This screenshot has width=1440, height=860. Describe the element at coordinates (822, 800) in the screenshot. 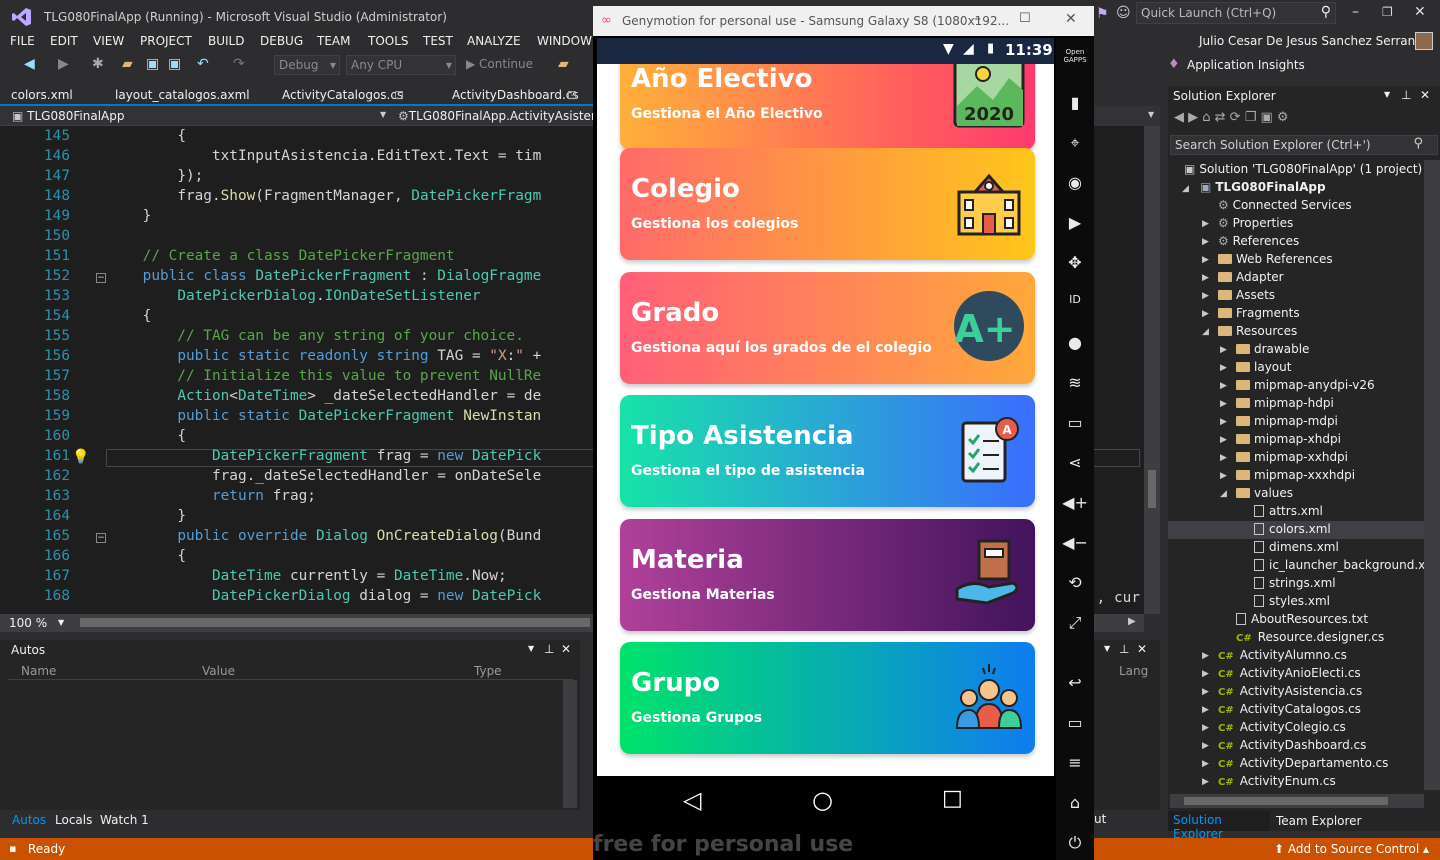

I see `home-icon: ○` at that location.